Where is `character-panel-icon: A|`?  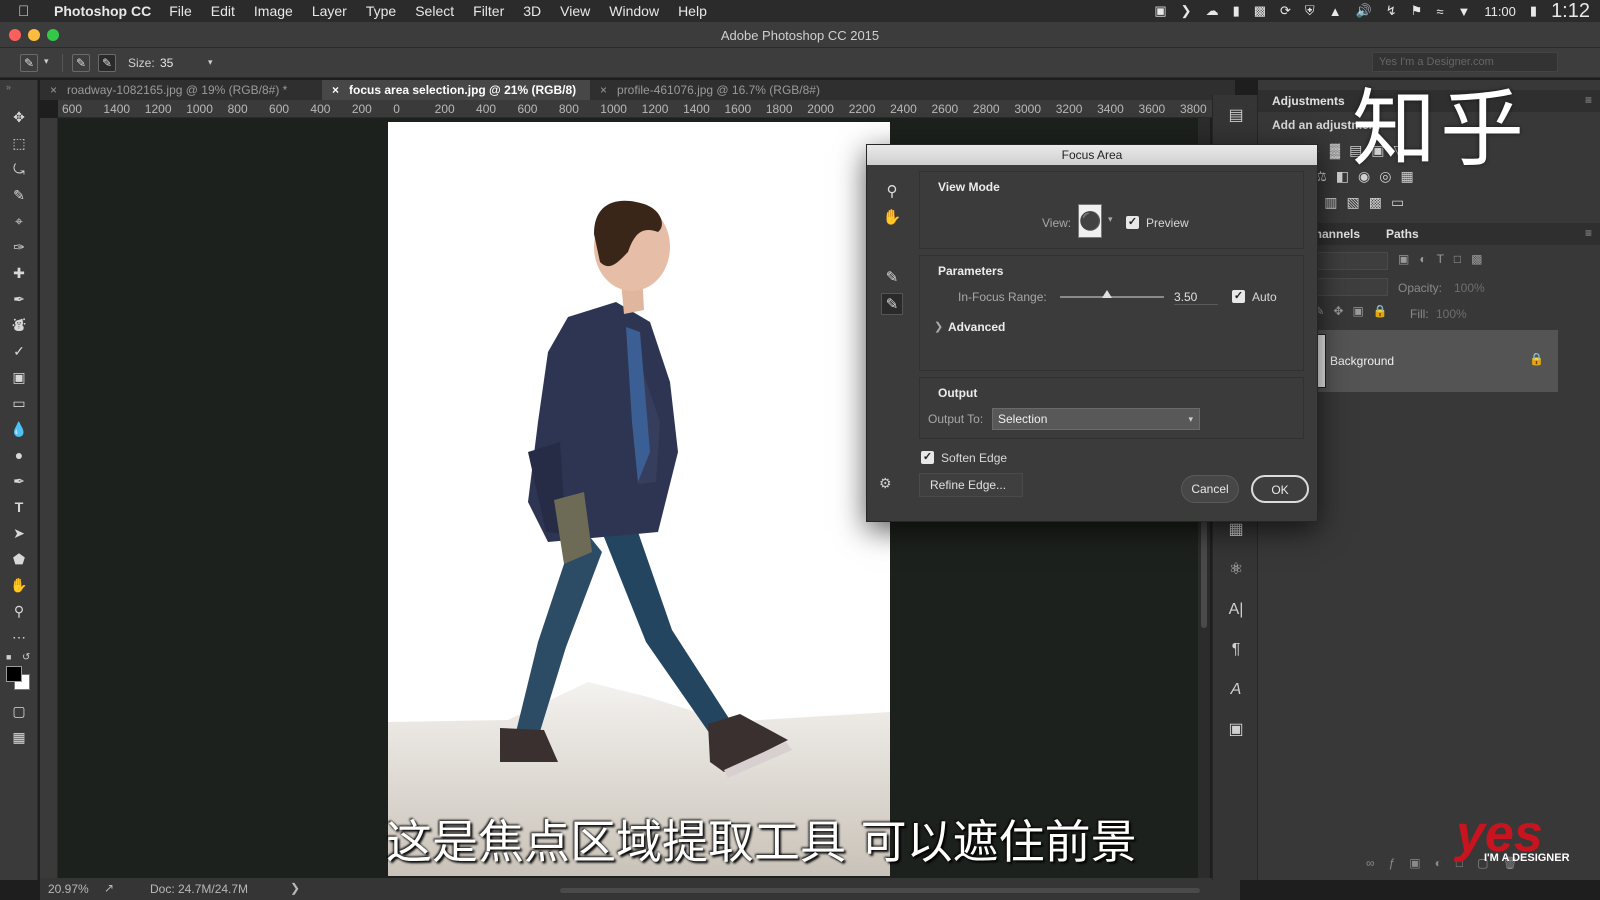
character-panel-icon: A| is located at coordinates (1236, 610).